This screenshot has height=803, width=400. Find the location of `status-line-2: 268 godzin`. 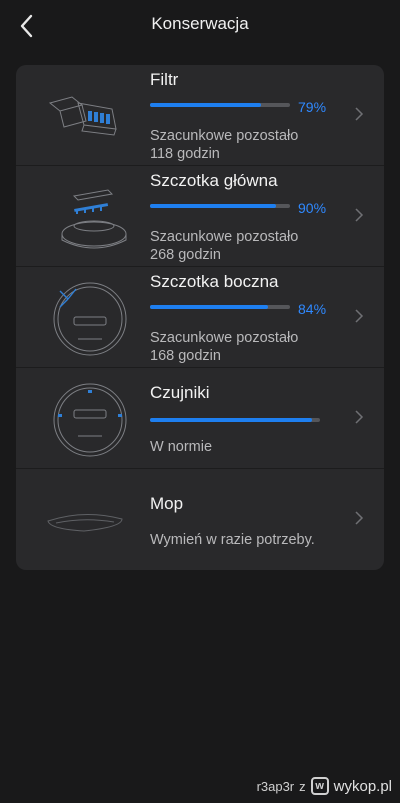

status-line-2: 268 godzin is located at coordinates (185, 255).